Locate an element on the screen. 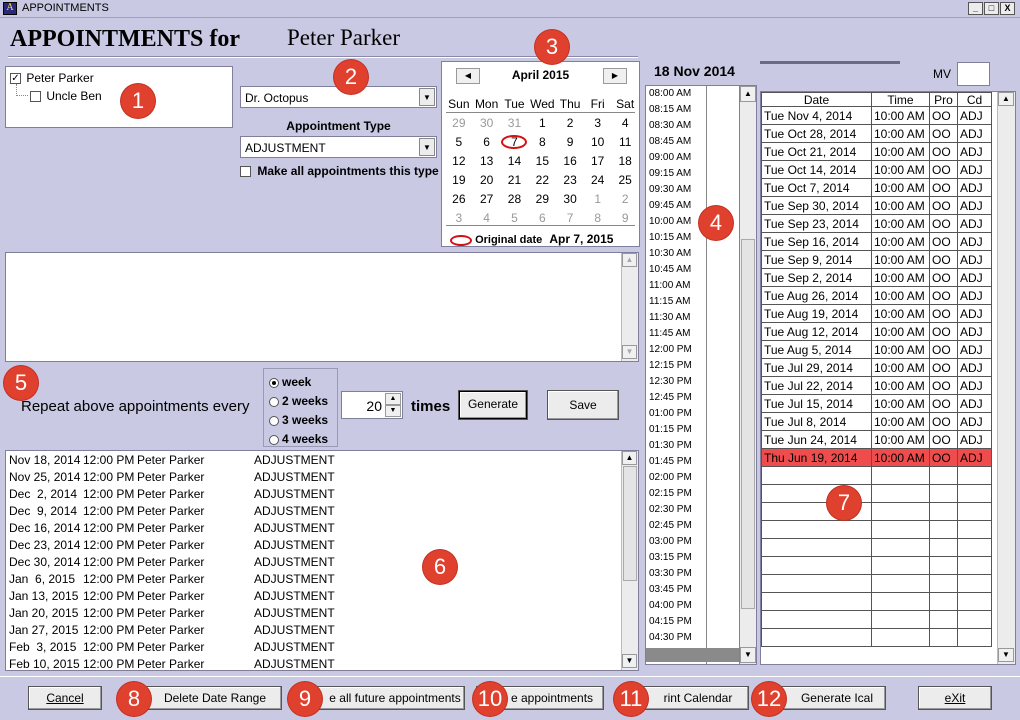 The height and width of the screenshot is (720, 1020). time-slot: 09:15 AM is located at coordinates (692, 174).